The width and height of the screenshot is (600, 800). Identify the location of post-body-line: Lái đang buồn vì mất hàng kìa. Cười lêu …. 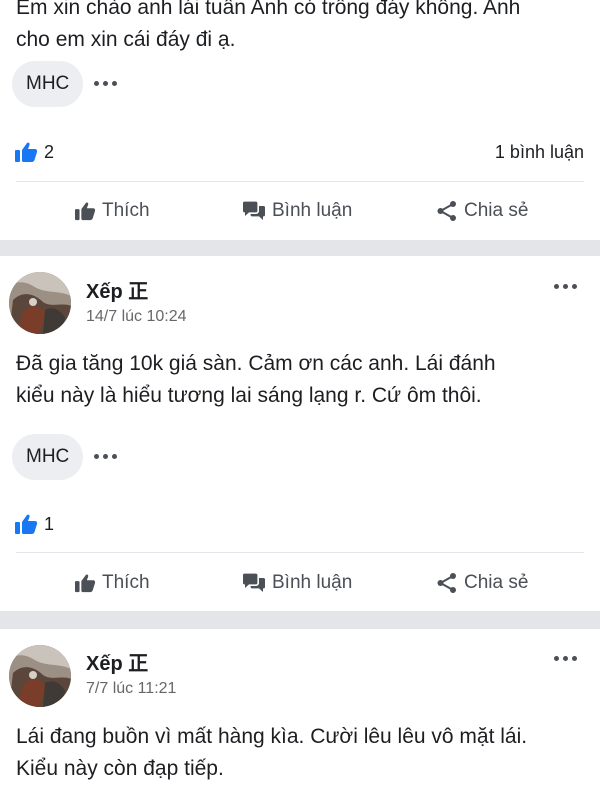
(272, 736).